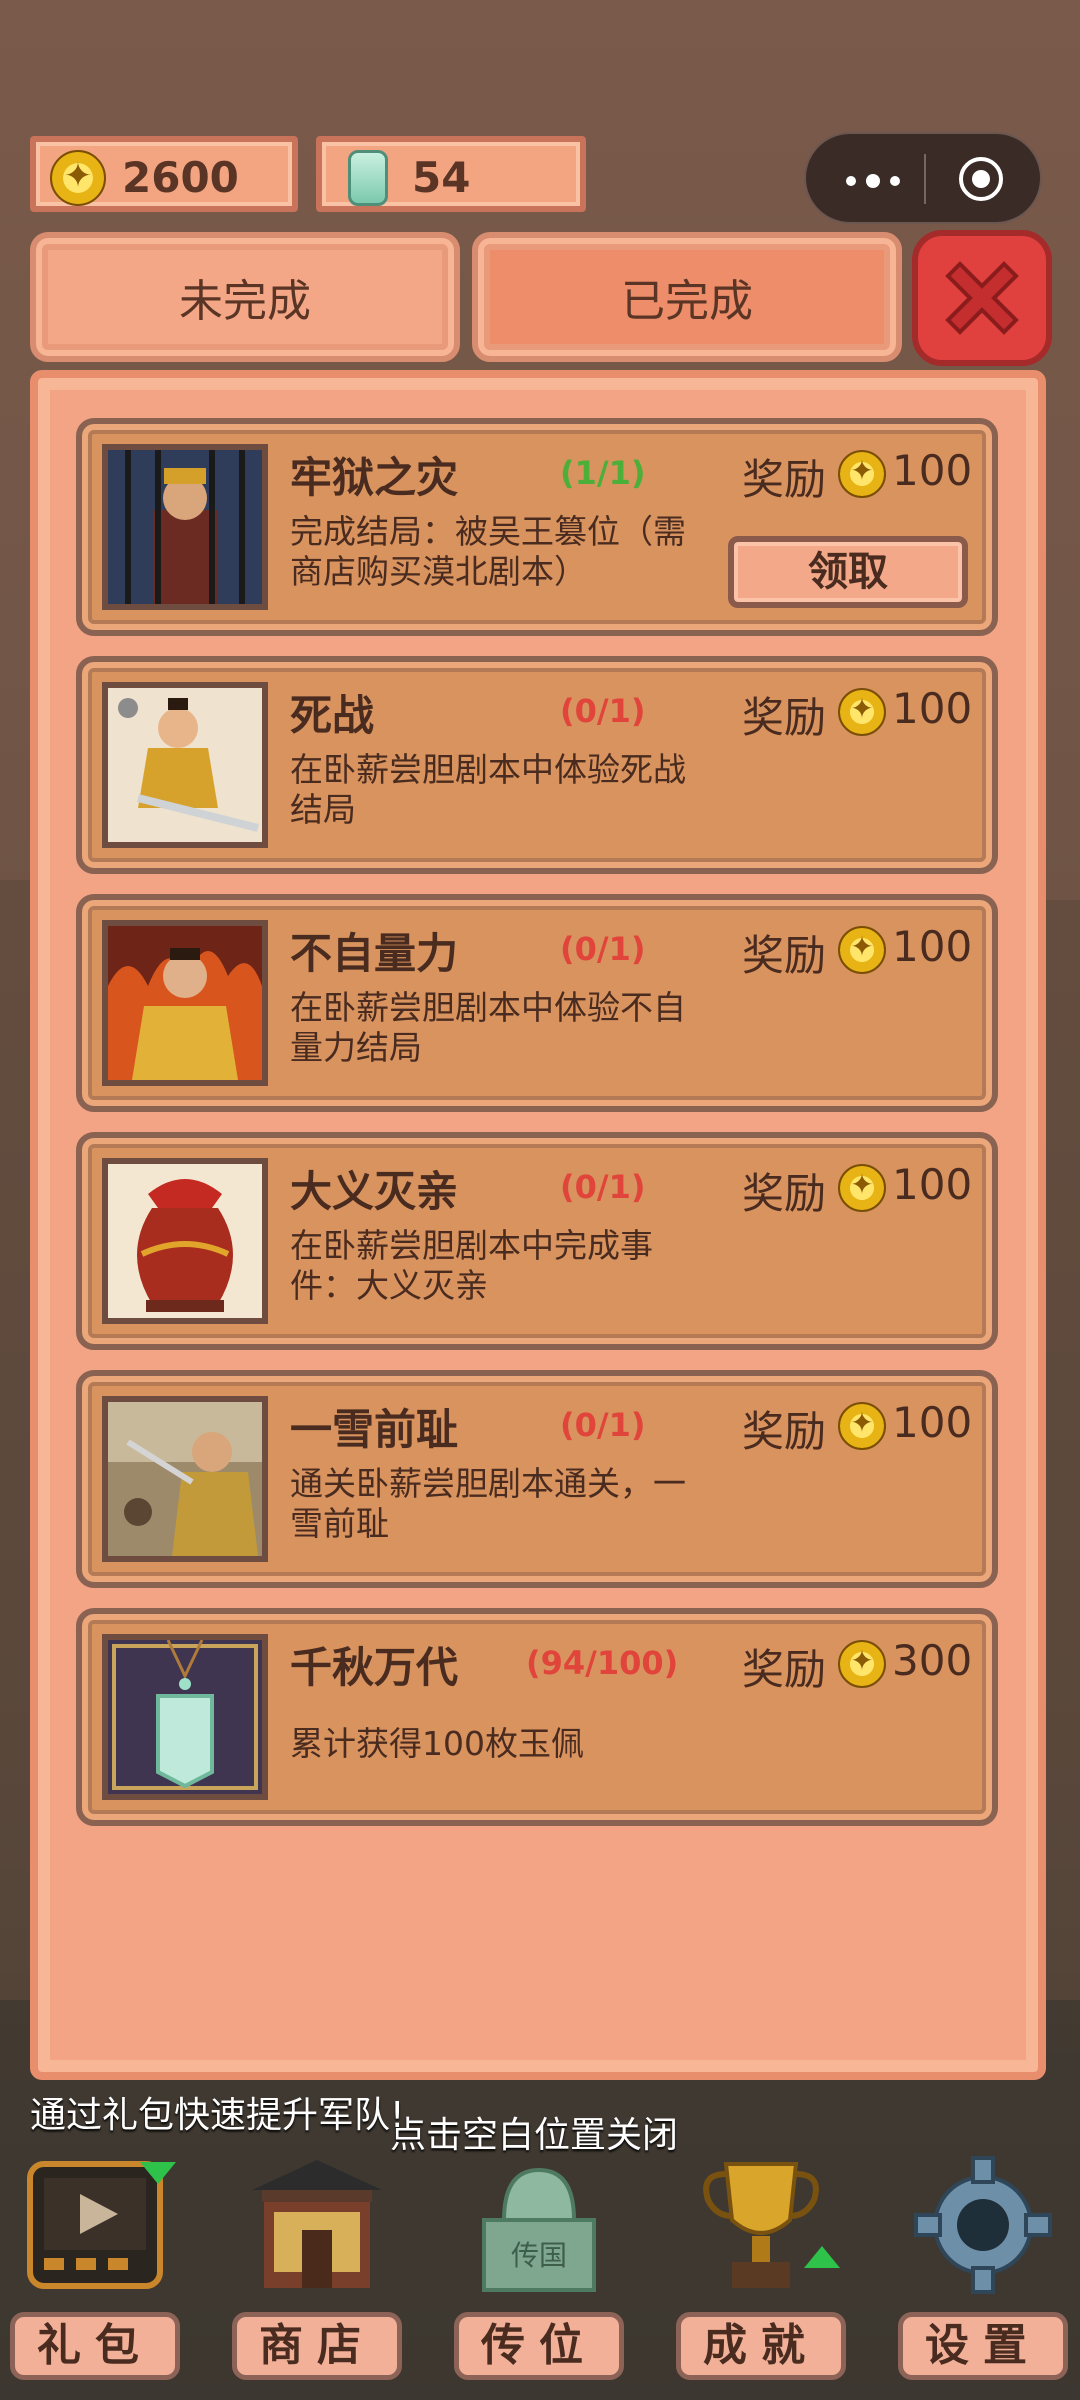 This screenshot has width=1080, height=2400. What do you see at coordinates (537, 1717) in the screenshot?
I see `achievement-card: 千秋万代 (94/100) 累计获得100枚玉佩 奖励 300` at bounding box center [537, 1717].